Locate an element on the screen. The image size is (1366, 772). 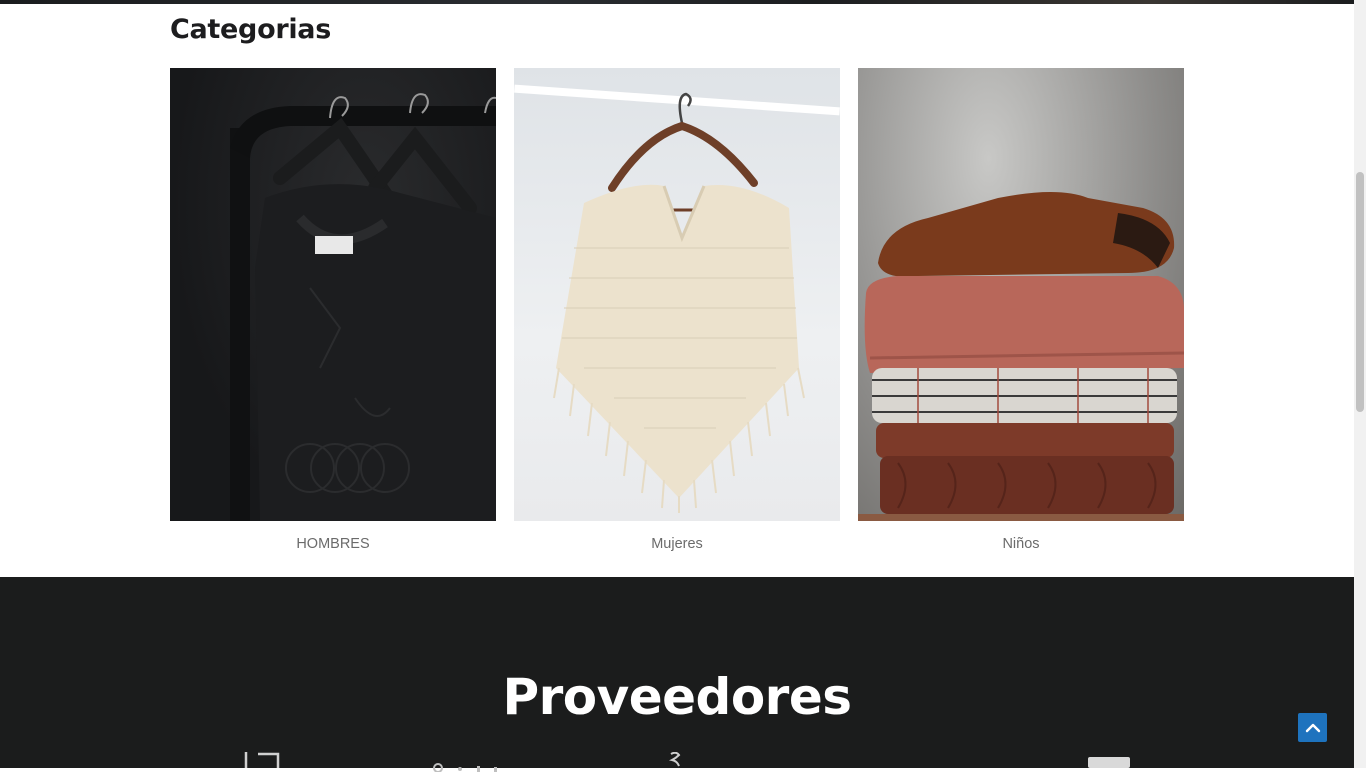
category-card-ninos: Niños is located at coordinates (1021, 310).